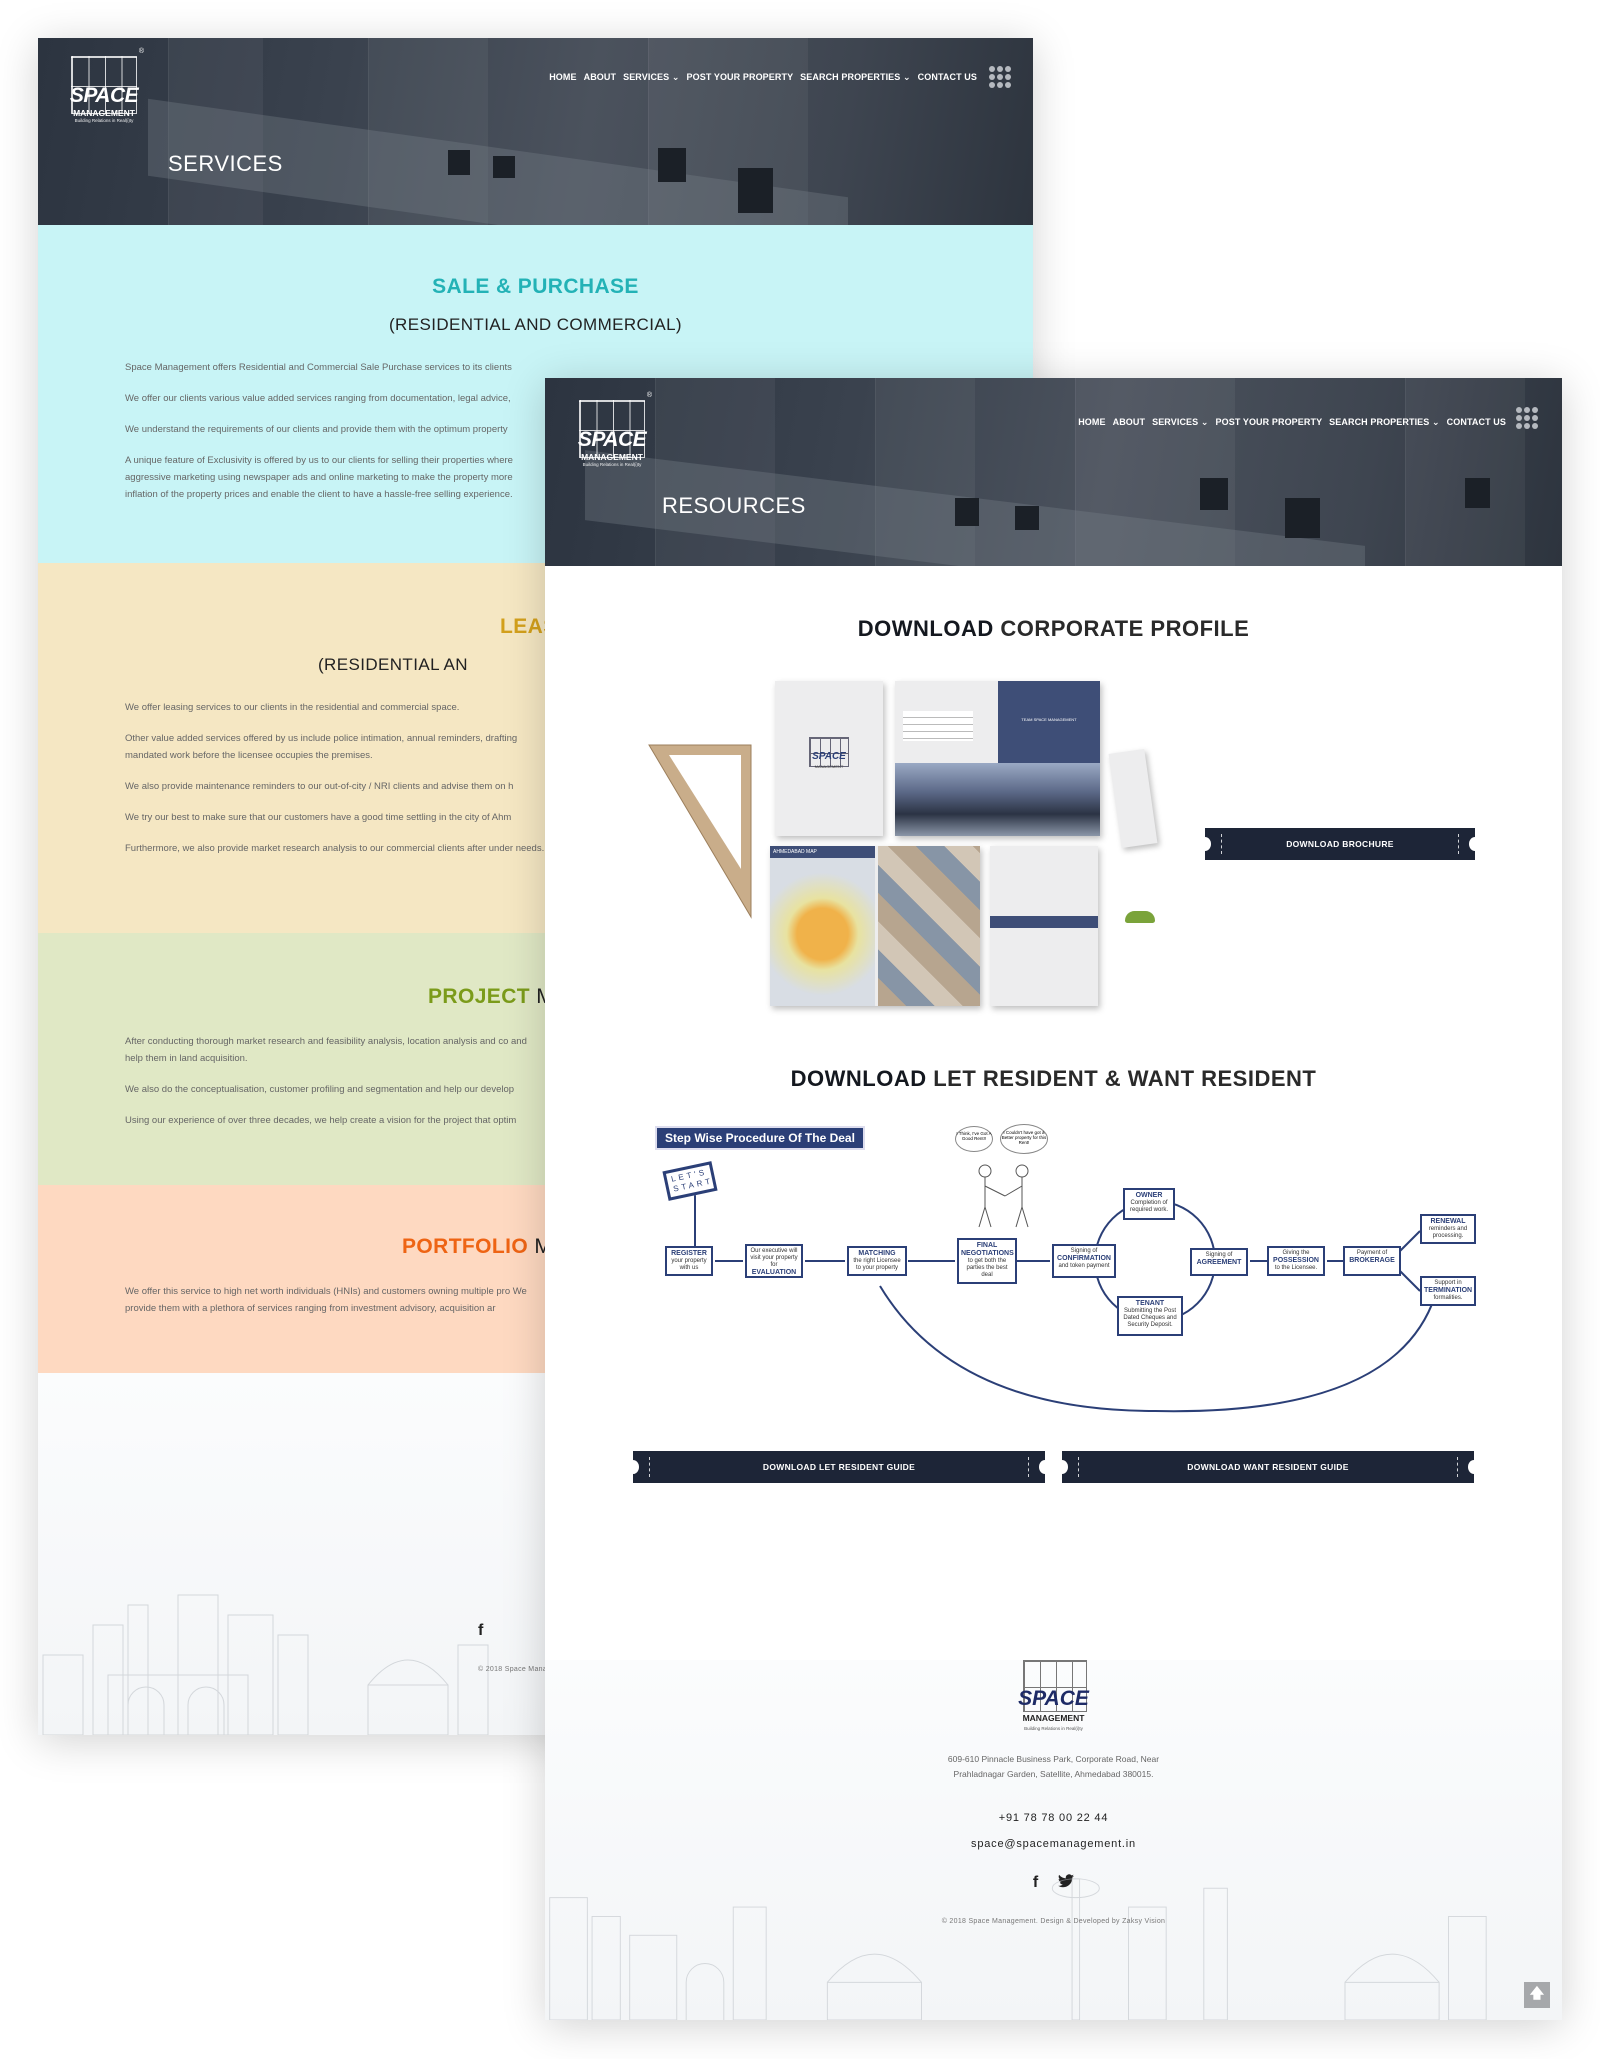  I want to click on step-possession: Giving the POSSESSION to the Licensee., so click(1296, 1261).